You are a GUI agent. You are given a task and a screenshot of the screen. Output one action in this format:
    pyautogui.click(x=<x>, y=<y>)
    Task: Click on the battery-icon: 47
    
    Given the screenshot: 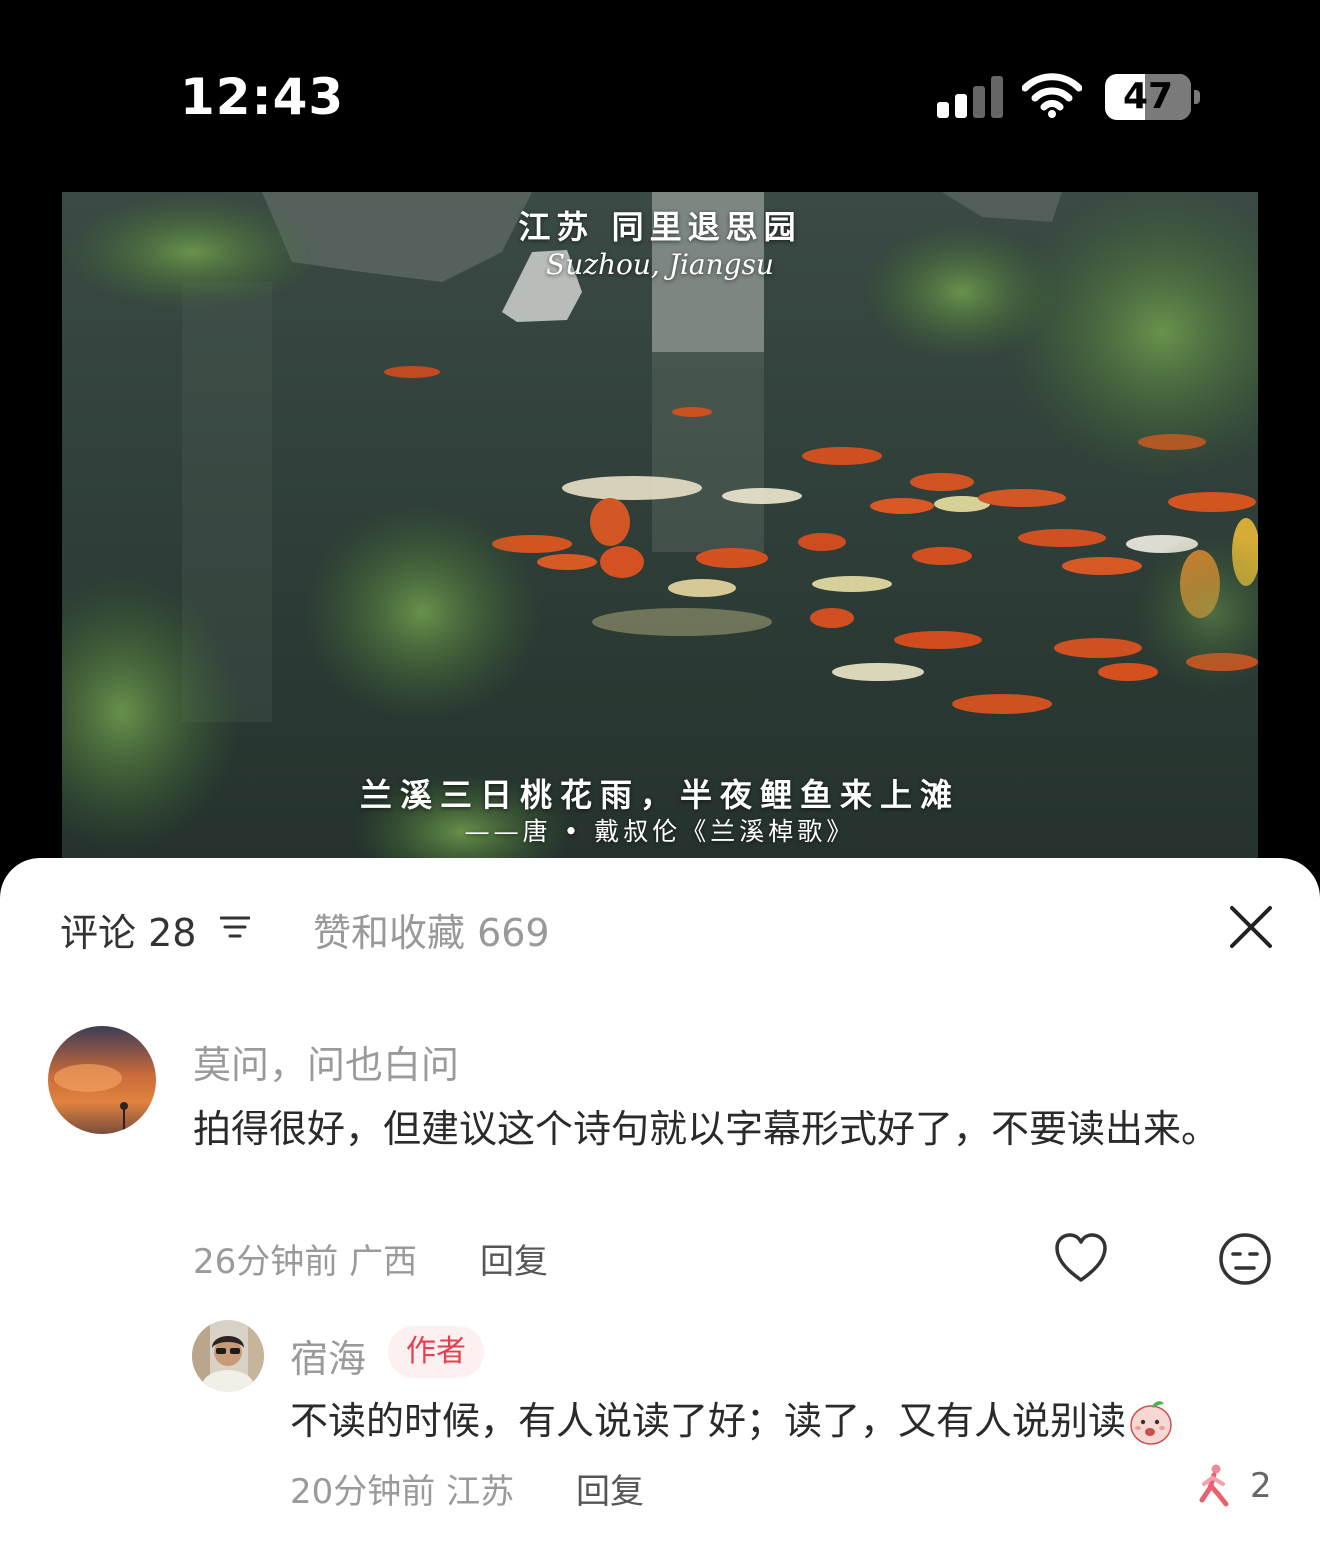 What is the action you would take?
    pyautogui.click(x=1148, y=97)
    